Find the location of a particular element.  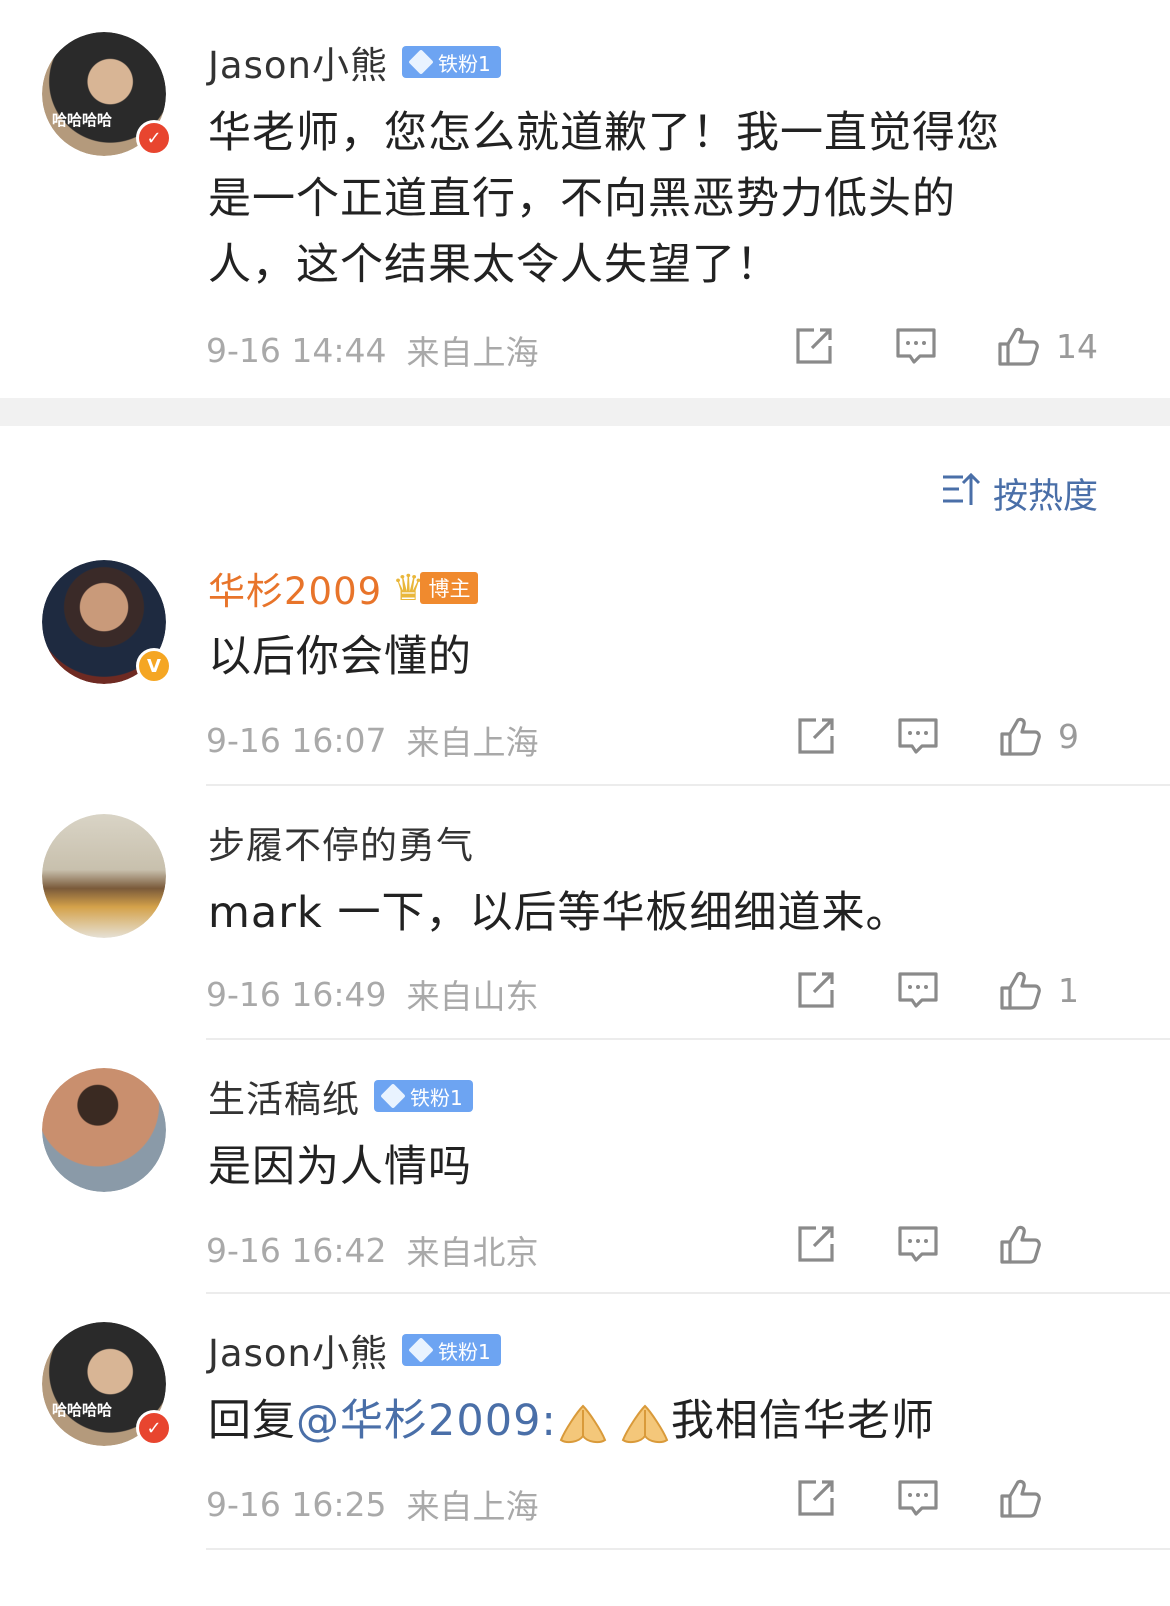

reply-text: 以后你会懂的 is located at coordinates (340, 657).